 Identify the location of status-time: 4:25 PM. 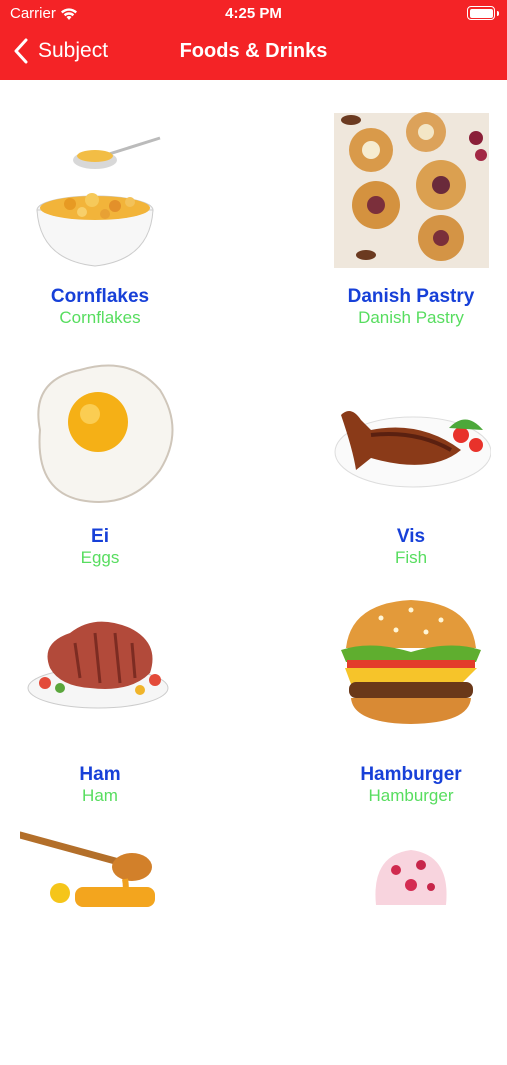
(253, 13).